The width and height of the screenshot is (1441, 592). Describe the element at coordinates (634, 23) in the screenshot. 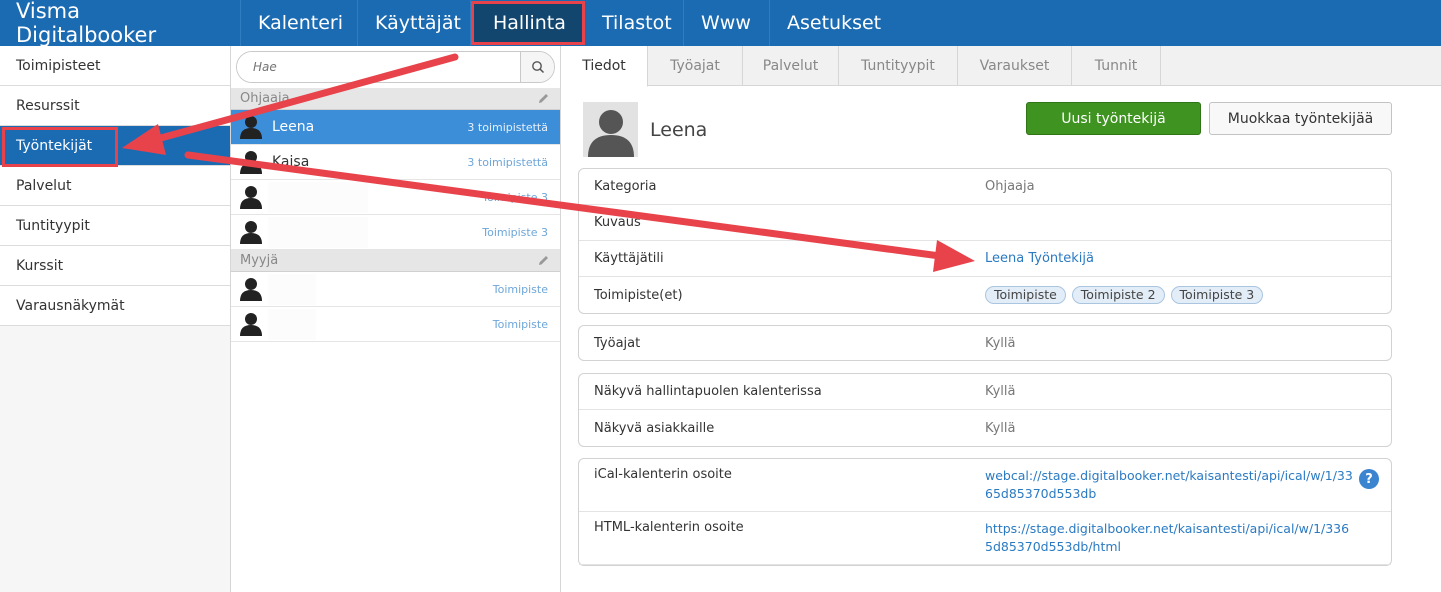

I see `nav-tilastot: Tilastot` at that location.